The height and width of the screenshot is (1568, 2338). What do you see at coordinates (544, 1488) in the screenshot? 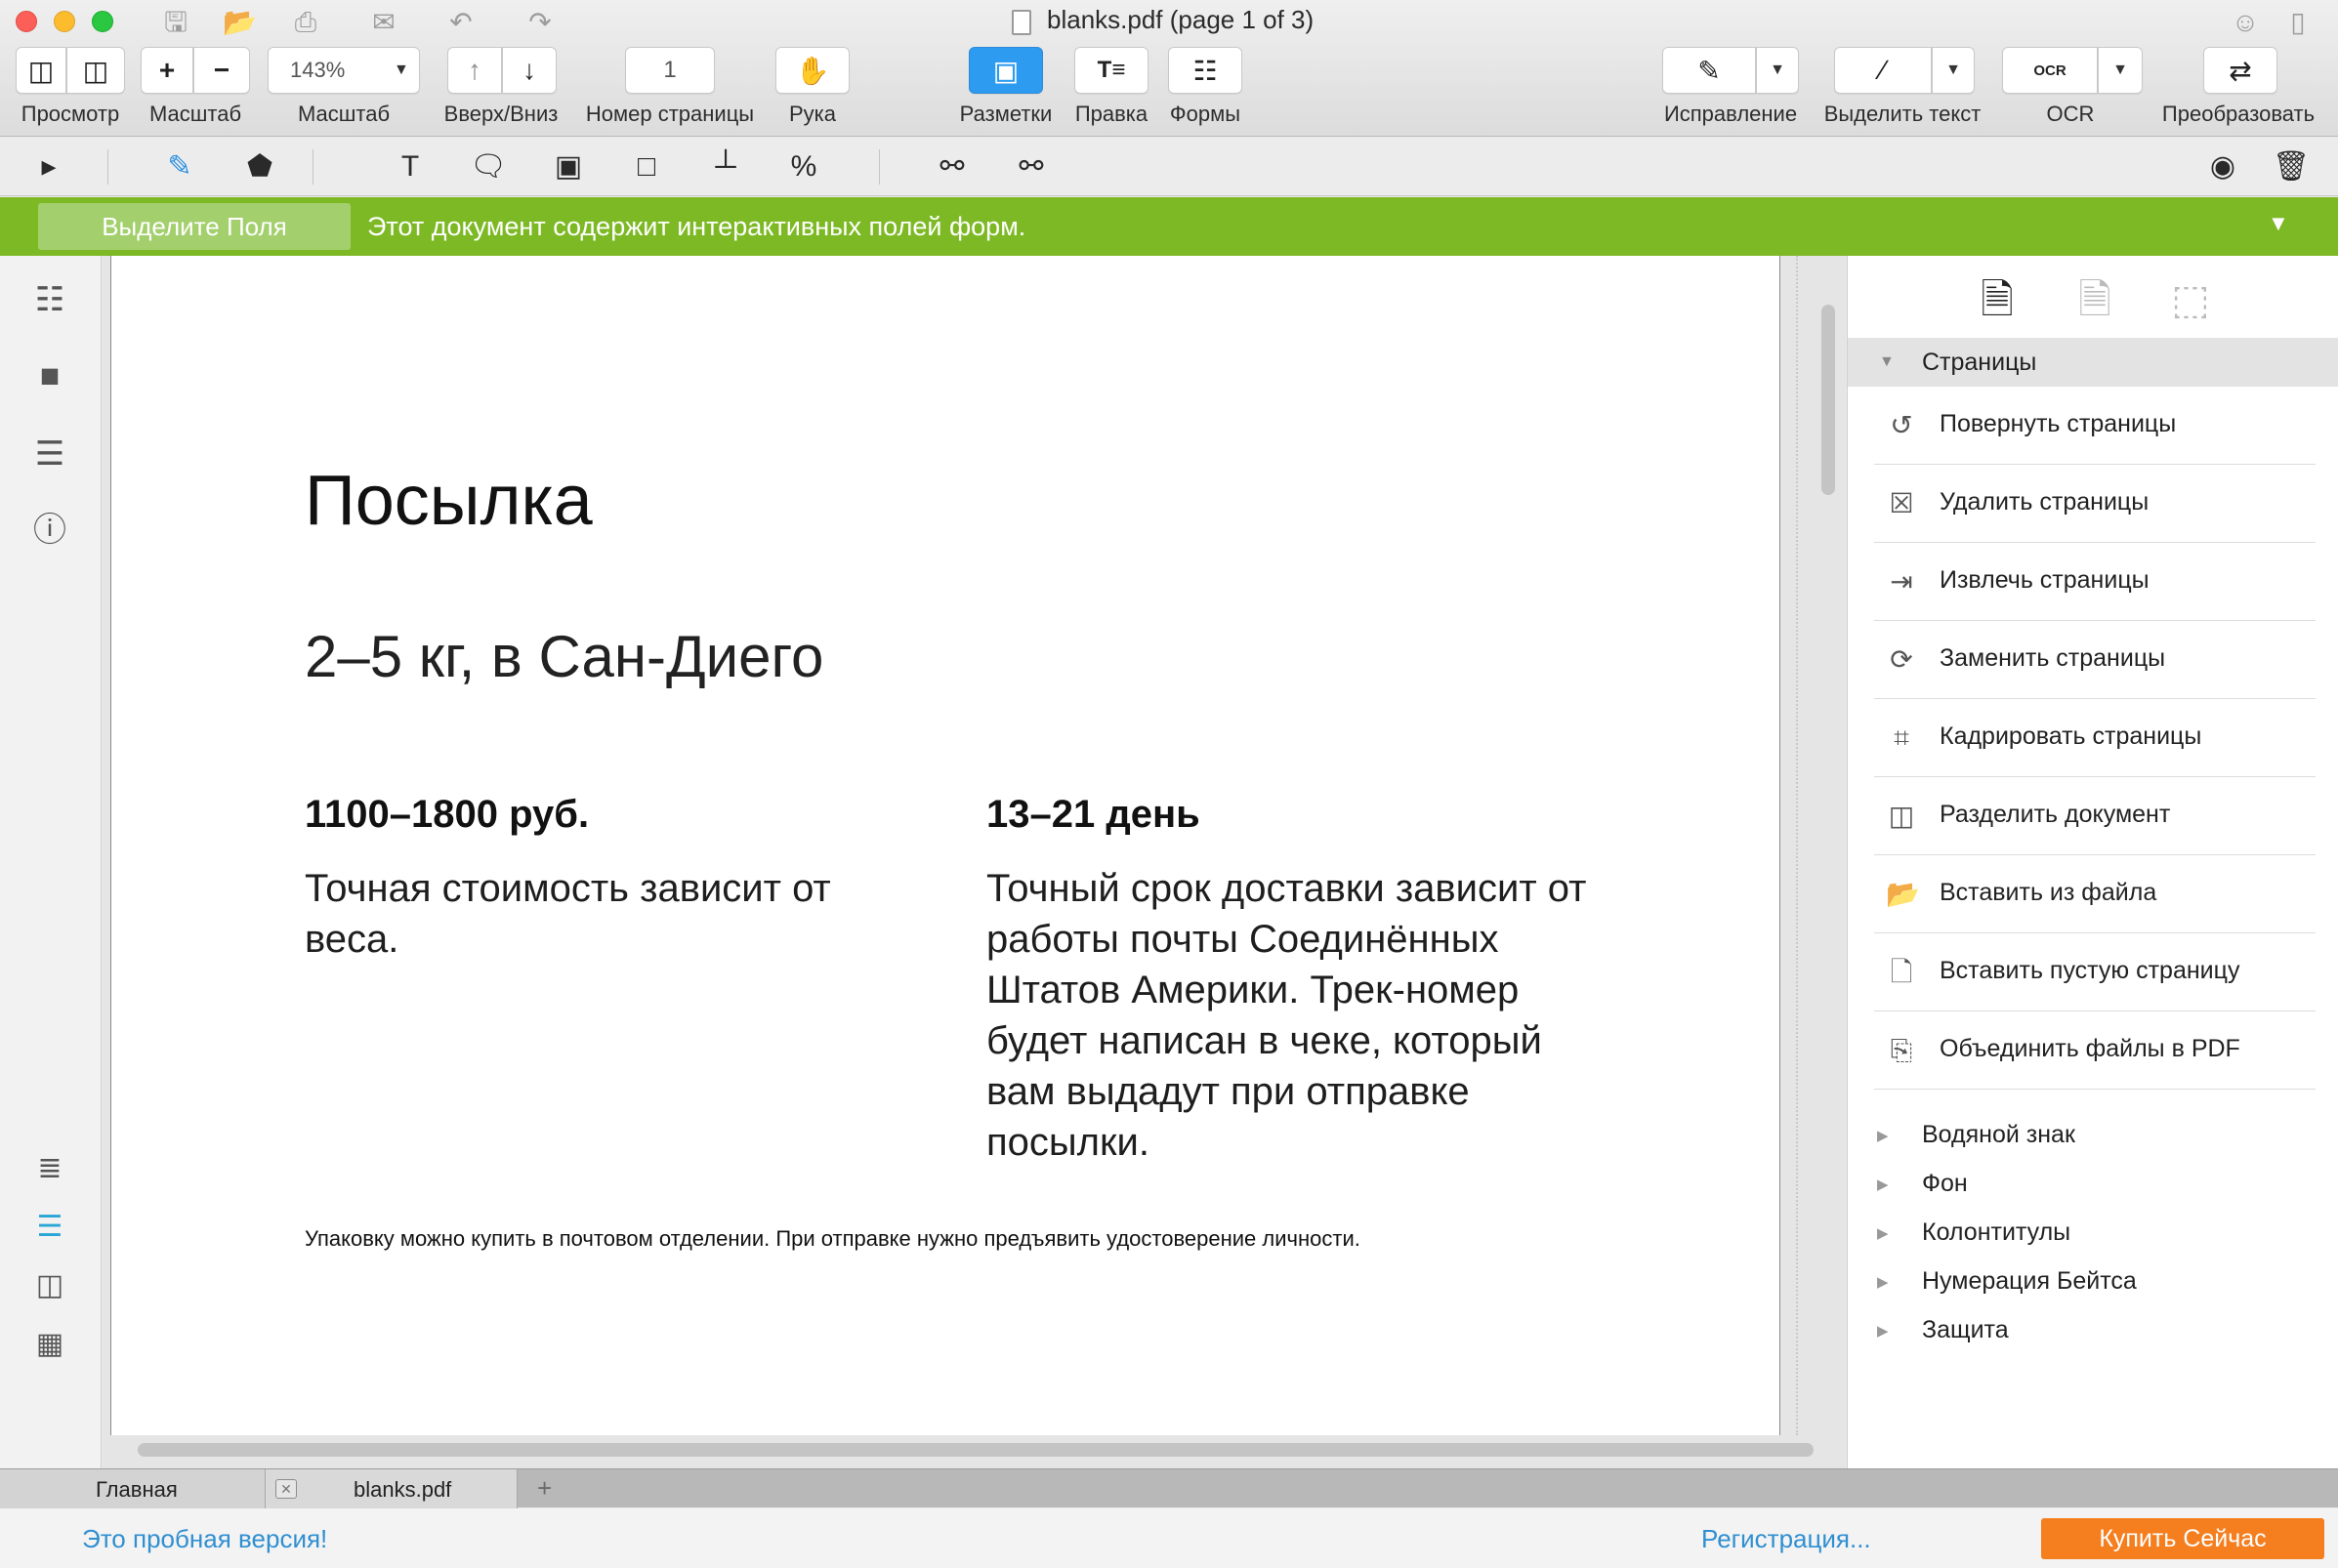
I see `add-tab-icon: +` at bounding box center [544, 1488].